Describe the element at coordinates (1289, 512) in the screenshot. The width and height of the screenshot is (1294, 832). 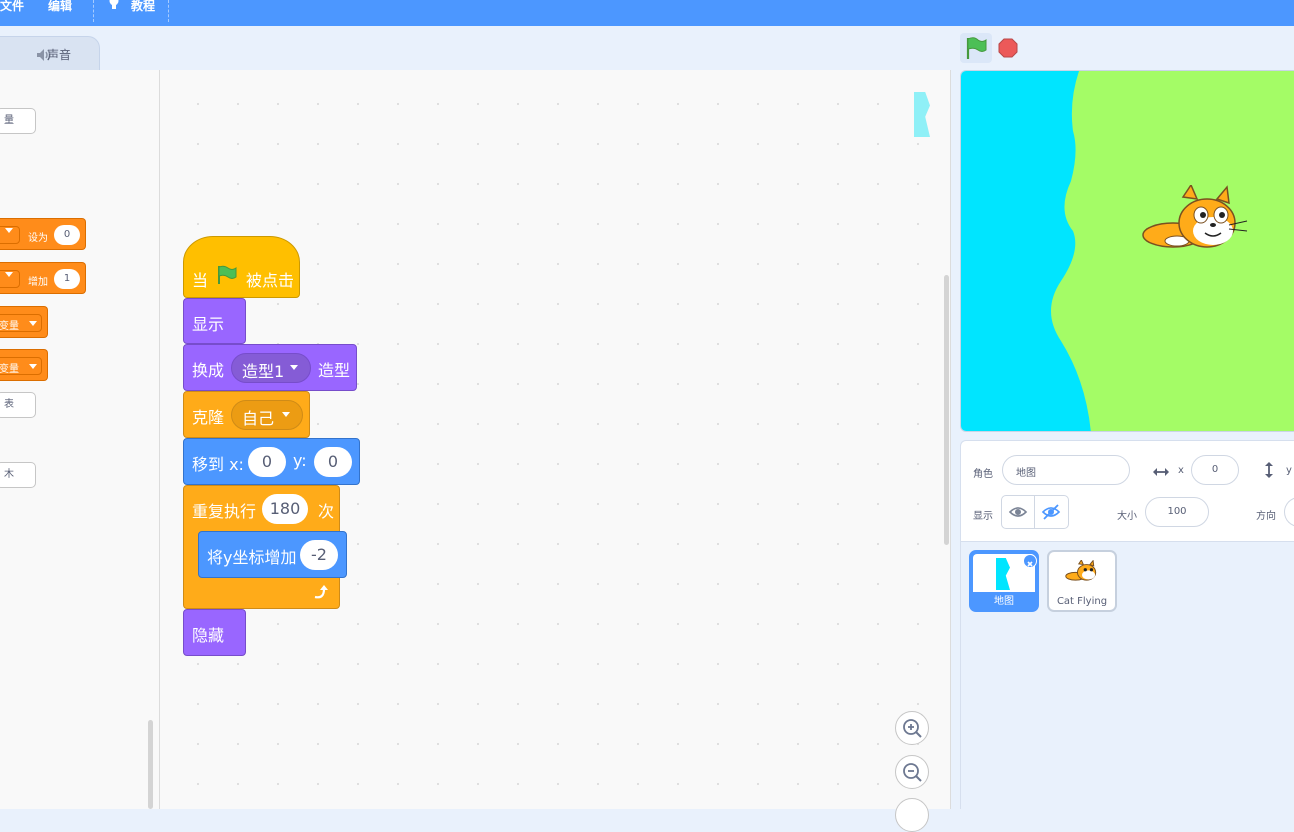
I see `sprite-direction-input` at that location.